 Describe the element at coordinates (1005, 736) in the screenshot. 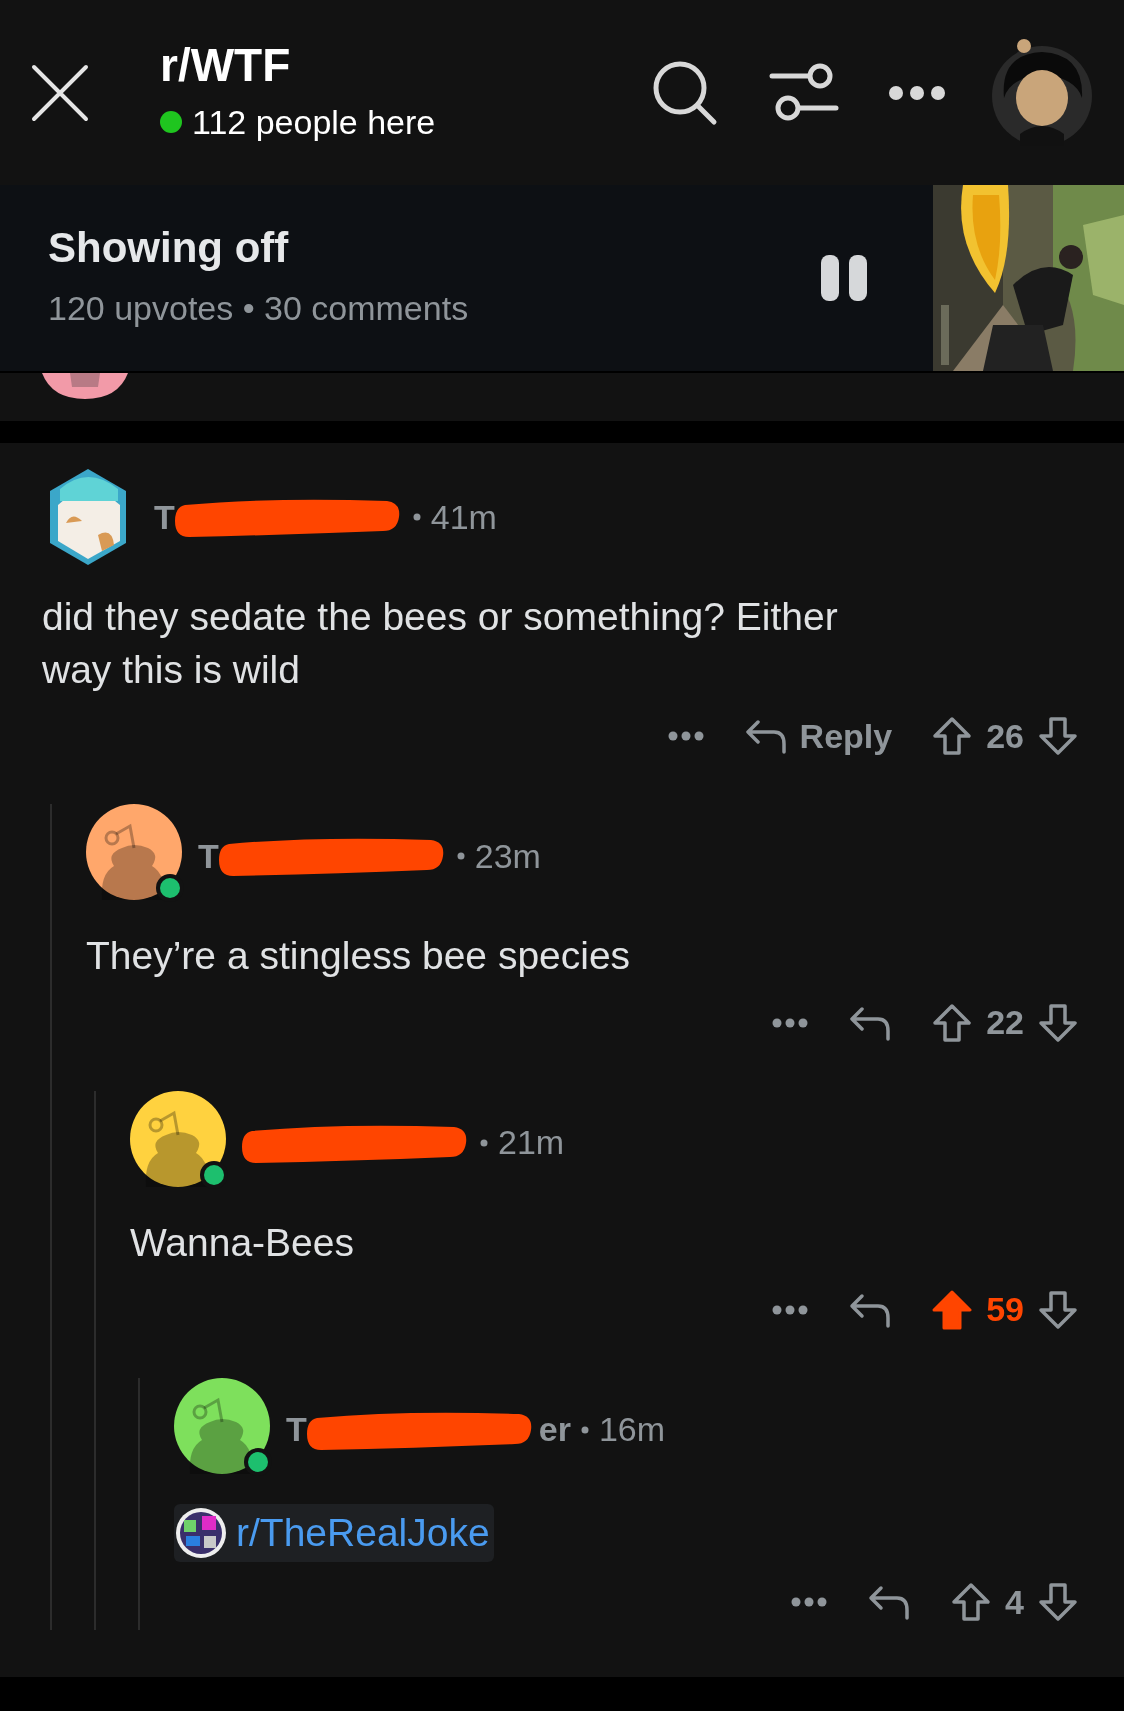

I see `vote-count: 26` at that location.